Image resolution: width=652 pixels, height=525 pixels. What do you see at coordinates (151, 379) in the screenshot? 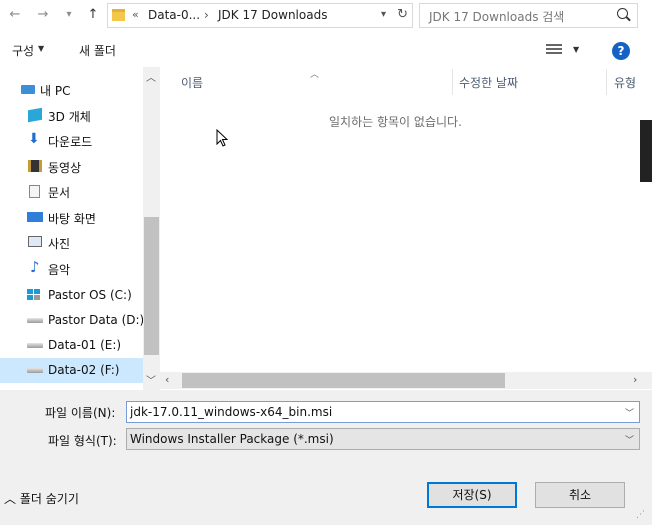
I see `scroll-down-icon: ﹀` at bounding box center [151, 379].